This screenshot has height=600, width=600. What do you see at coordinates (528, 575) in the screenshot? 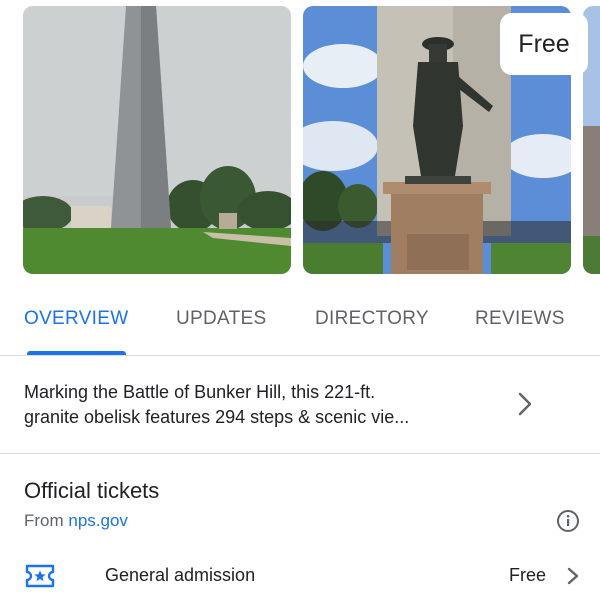
I see `ticket-item-price: Free` at bounding box center [528, 575].